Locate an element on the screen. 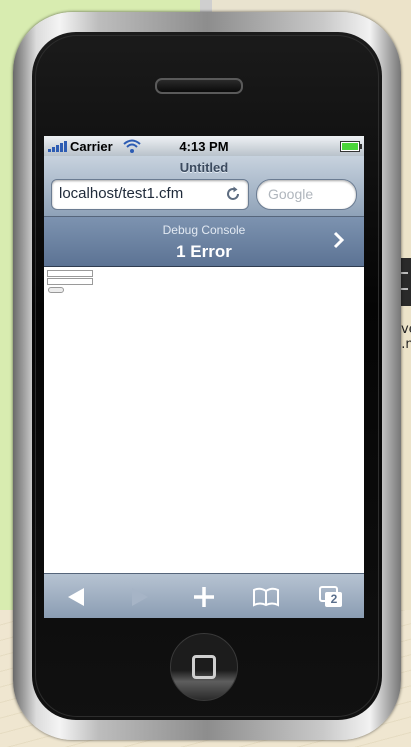  home-square-icon is located at coordinates (204, 667).